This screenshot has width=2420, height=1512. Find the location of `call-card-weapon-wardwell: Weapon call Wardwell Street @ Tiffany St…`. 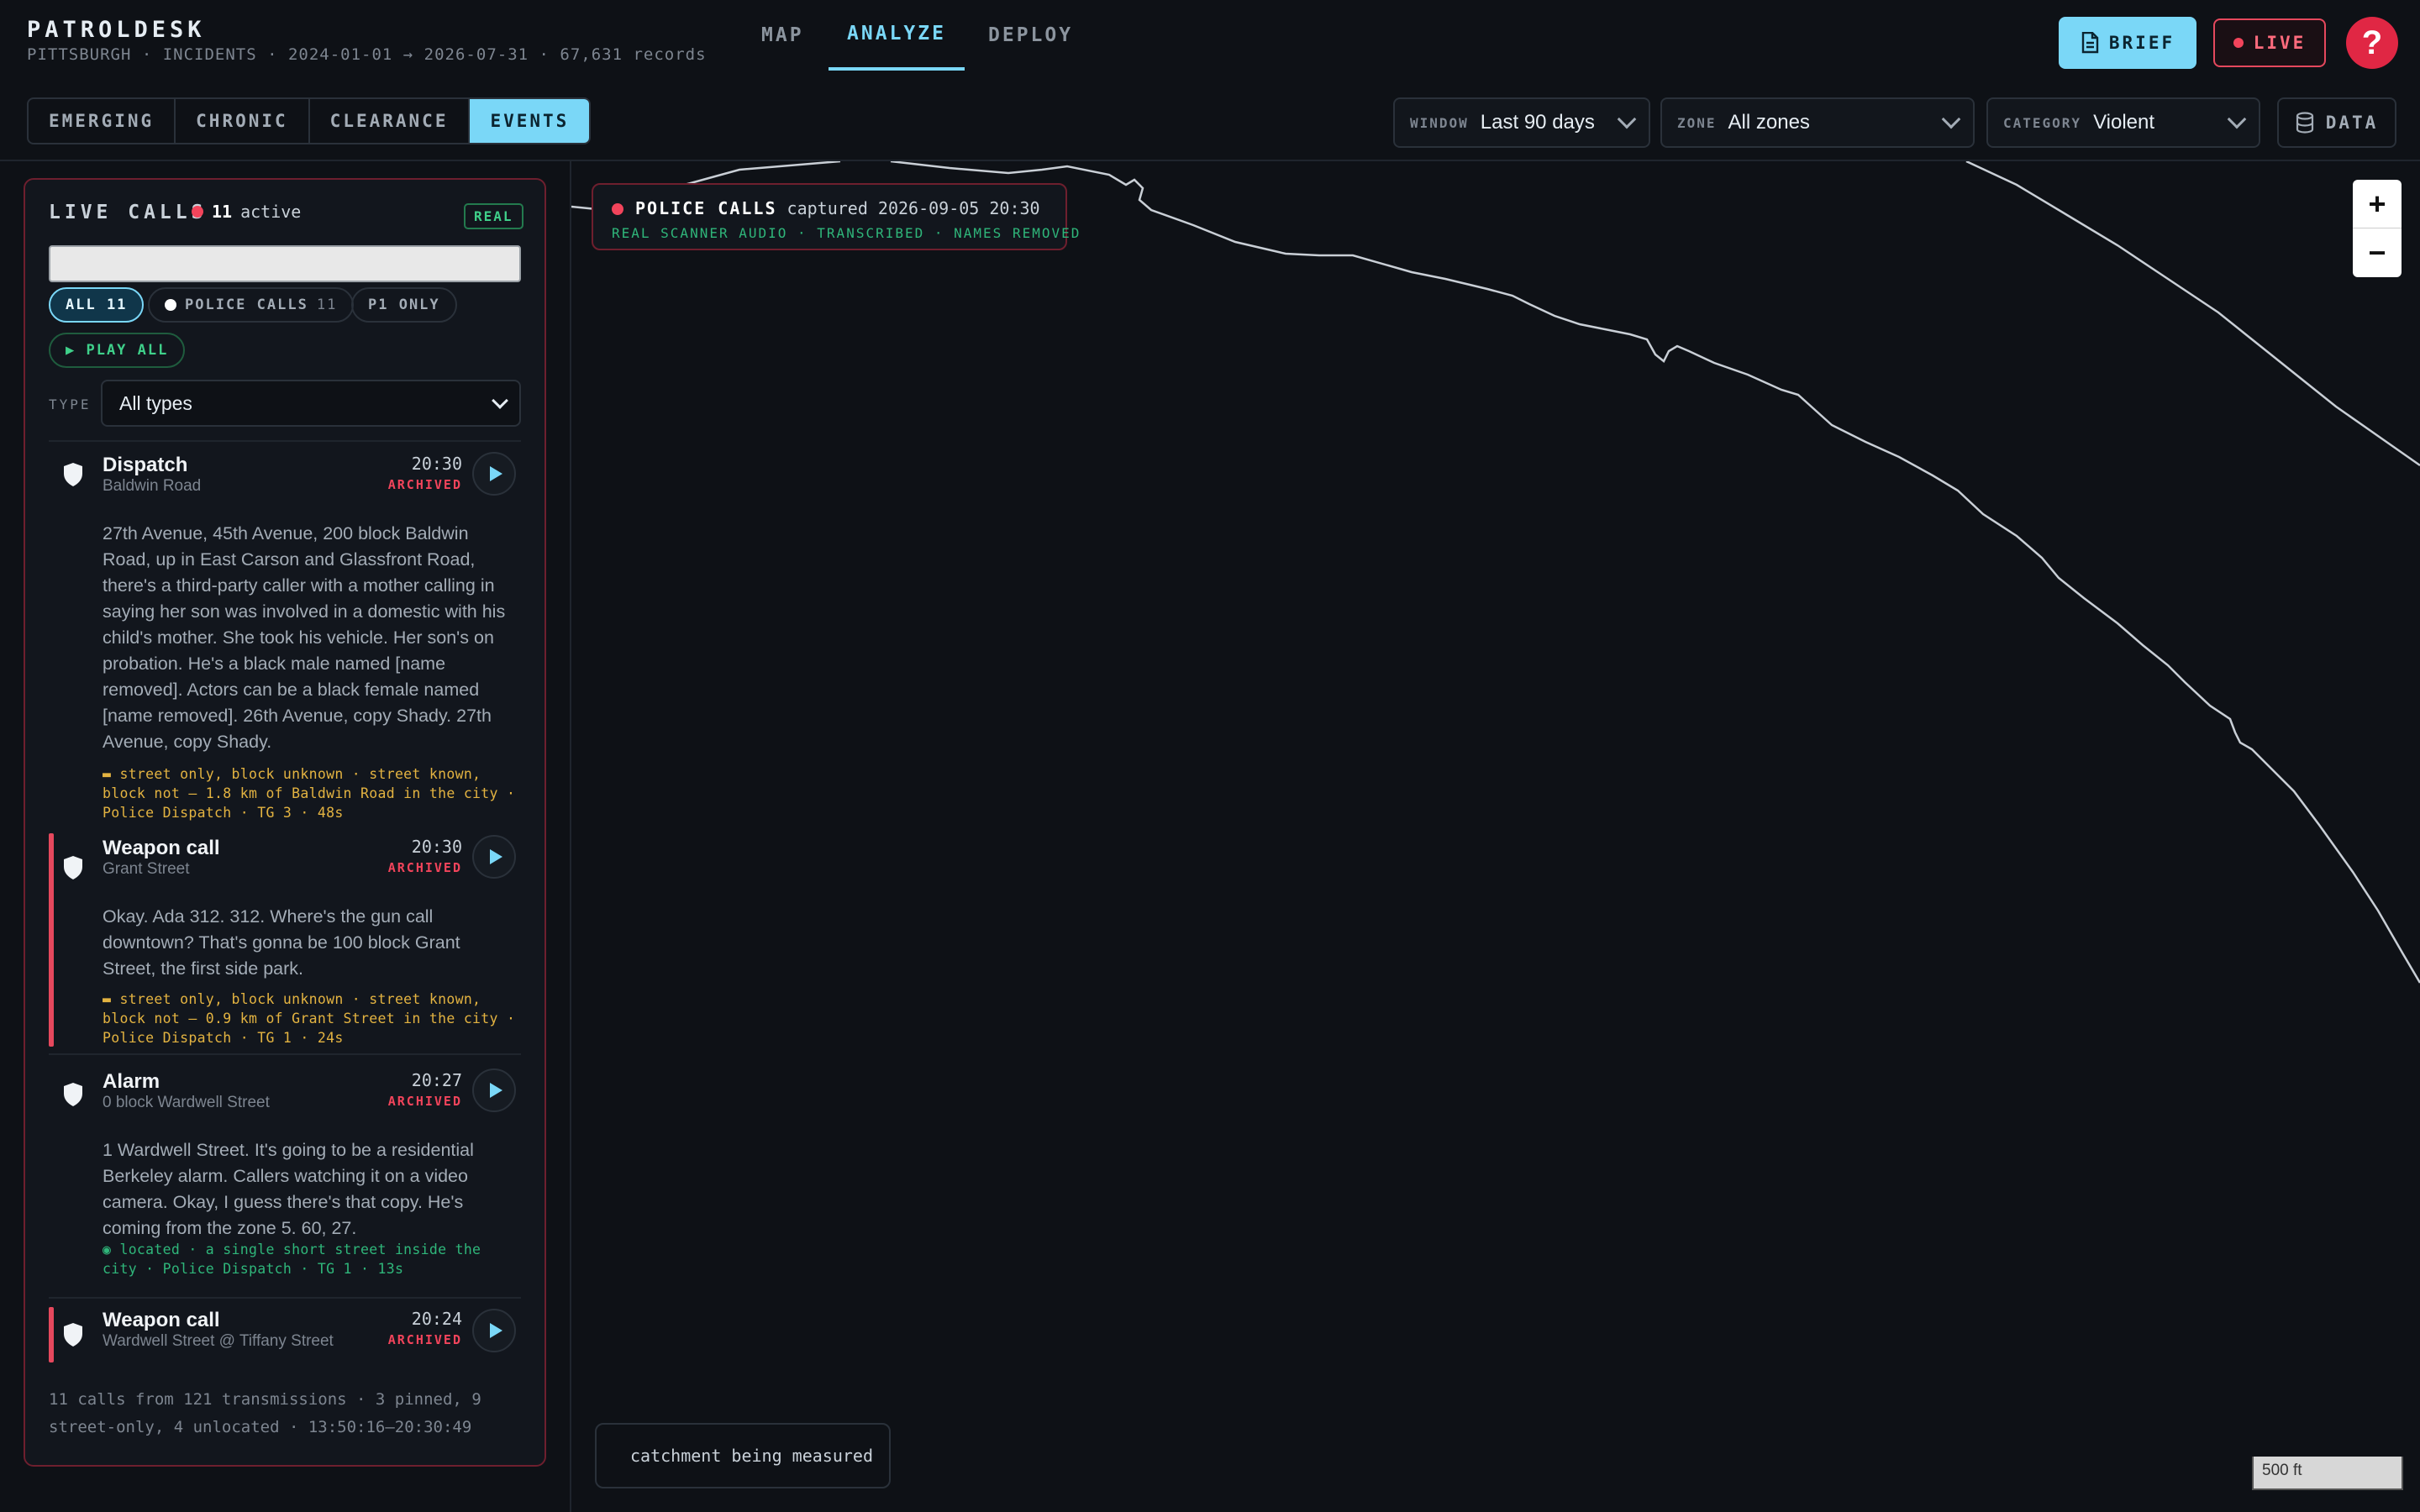

call-card-weapon-wardwell: Weapon call Wardwell Street @ Tiffany St… is located at coordinates (285, 1335).